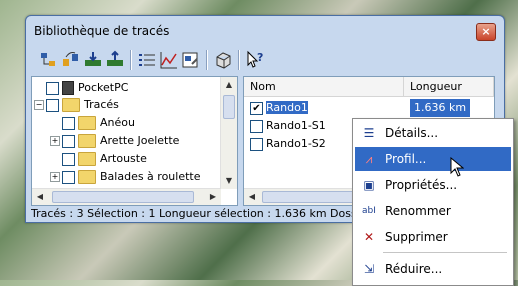 The width and height of the screenshot is (518, 286). I want to click on tree-item-label: Anéou, so click(117, 122).